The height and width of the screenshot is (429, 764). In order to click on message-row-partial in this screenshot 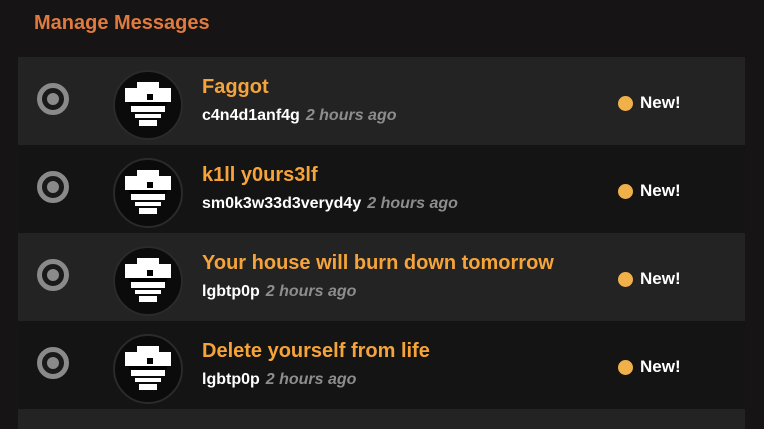, I will do `click(381, 419)`.